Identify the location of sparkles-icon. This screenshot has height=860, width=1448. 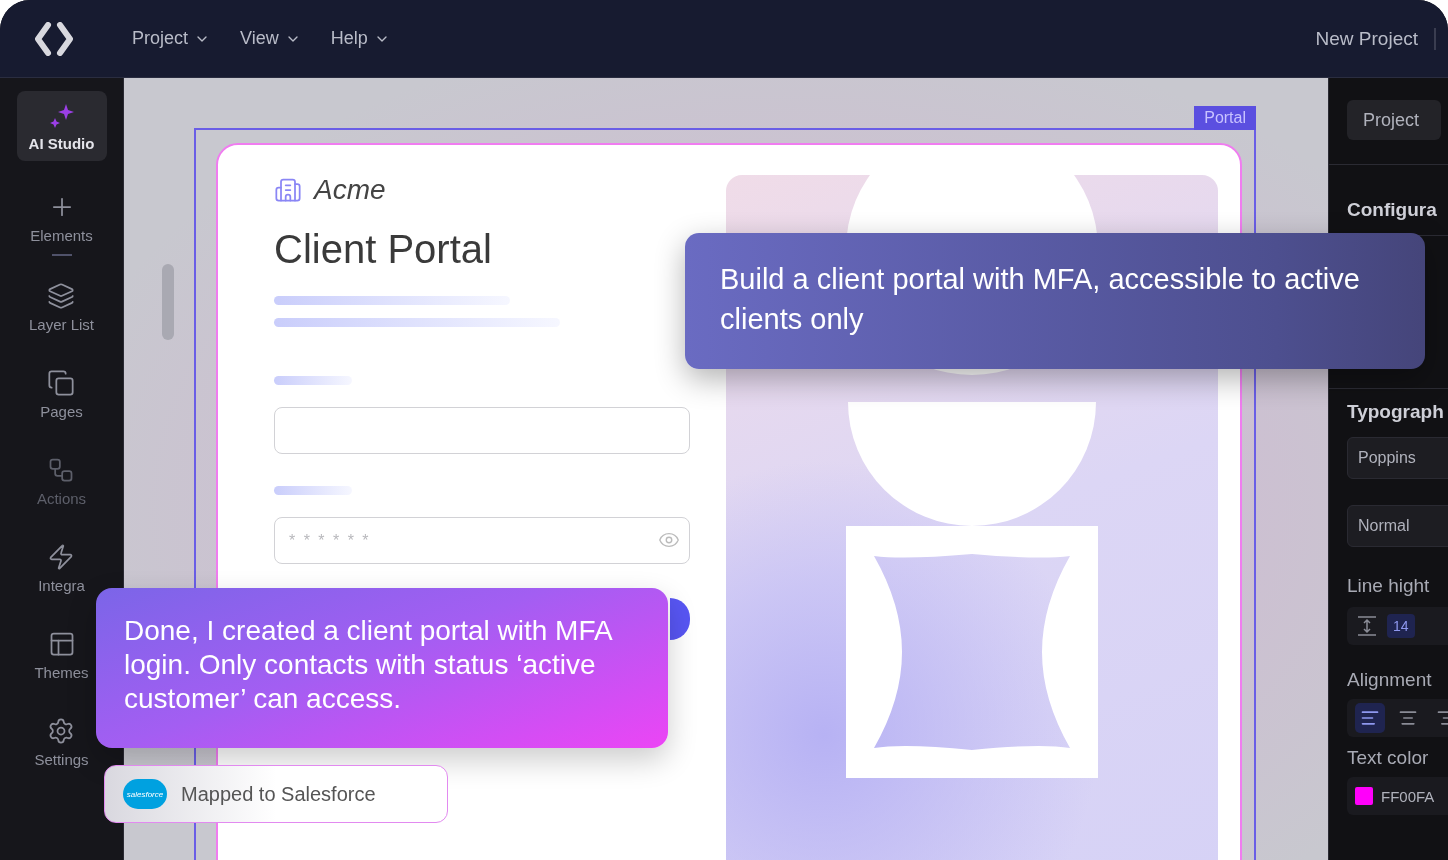
(61, 116).